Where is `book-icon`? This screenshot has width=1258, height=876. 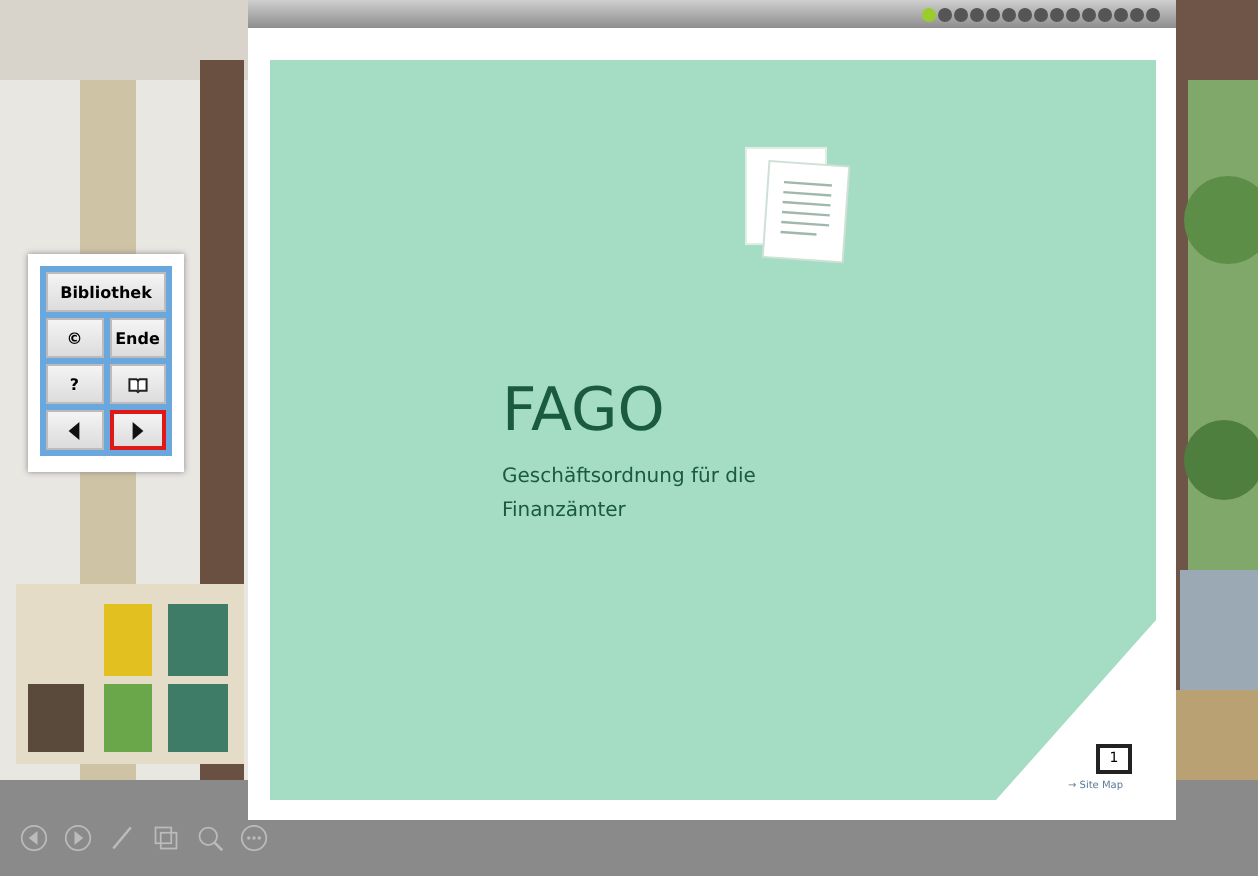
book-icon is located at coordinates (137, 384).